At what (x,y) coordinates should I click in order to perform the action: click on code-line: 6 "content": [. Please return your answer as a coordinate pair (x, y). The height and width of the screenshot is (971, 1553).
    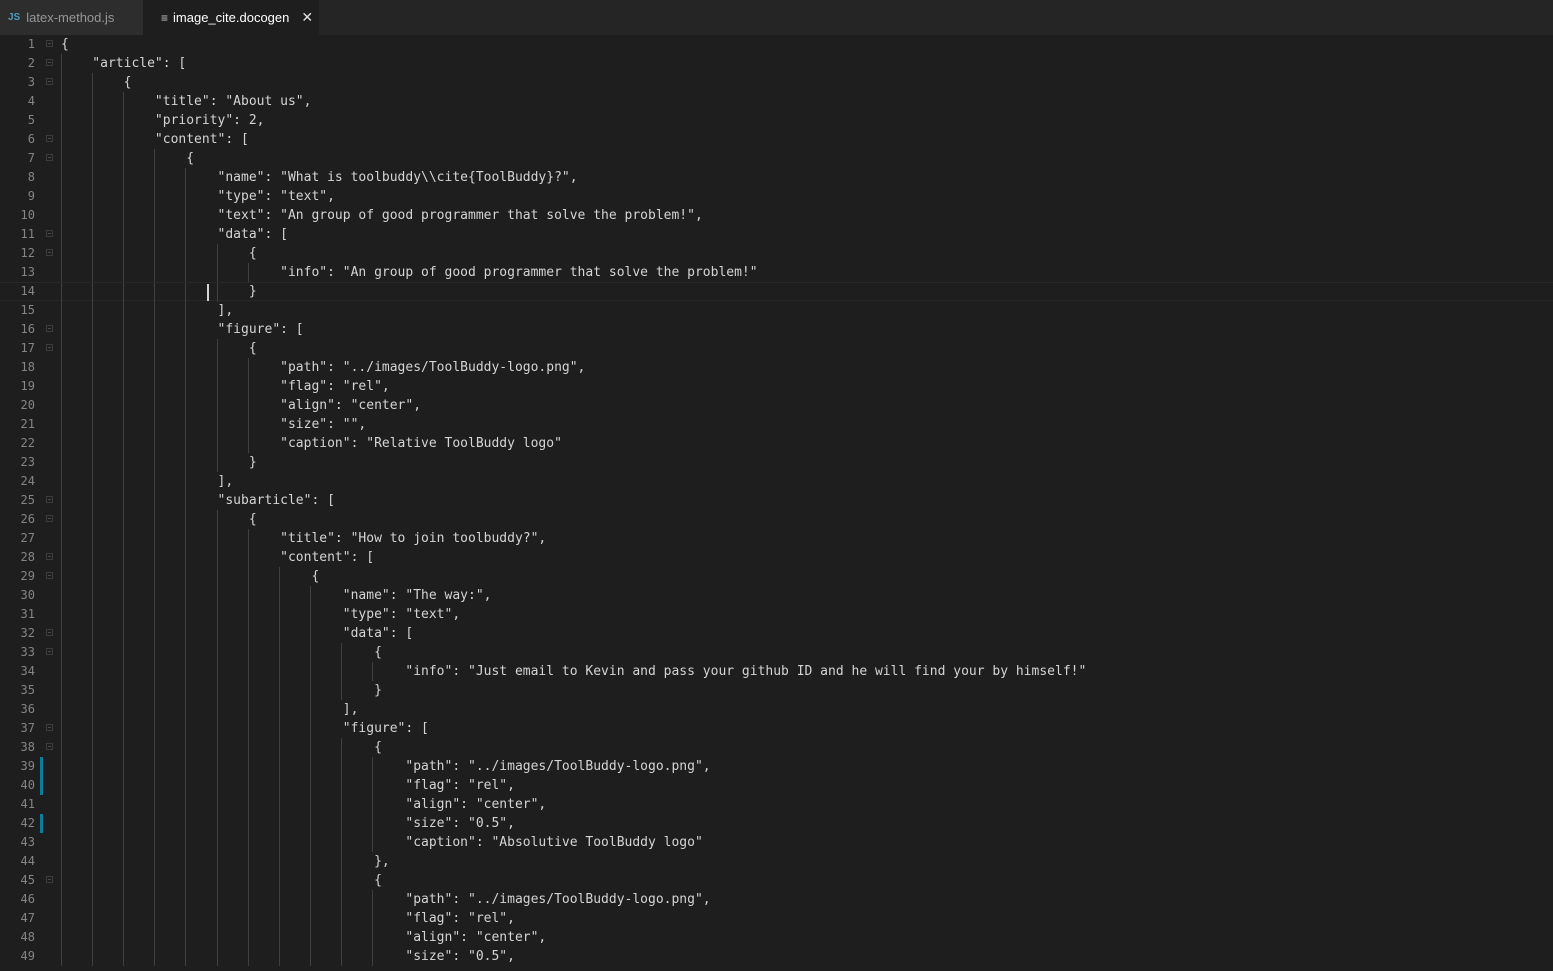
    Looking at the image, I should click on (776, 139).